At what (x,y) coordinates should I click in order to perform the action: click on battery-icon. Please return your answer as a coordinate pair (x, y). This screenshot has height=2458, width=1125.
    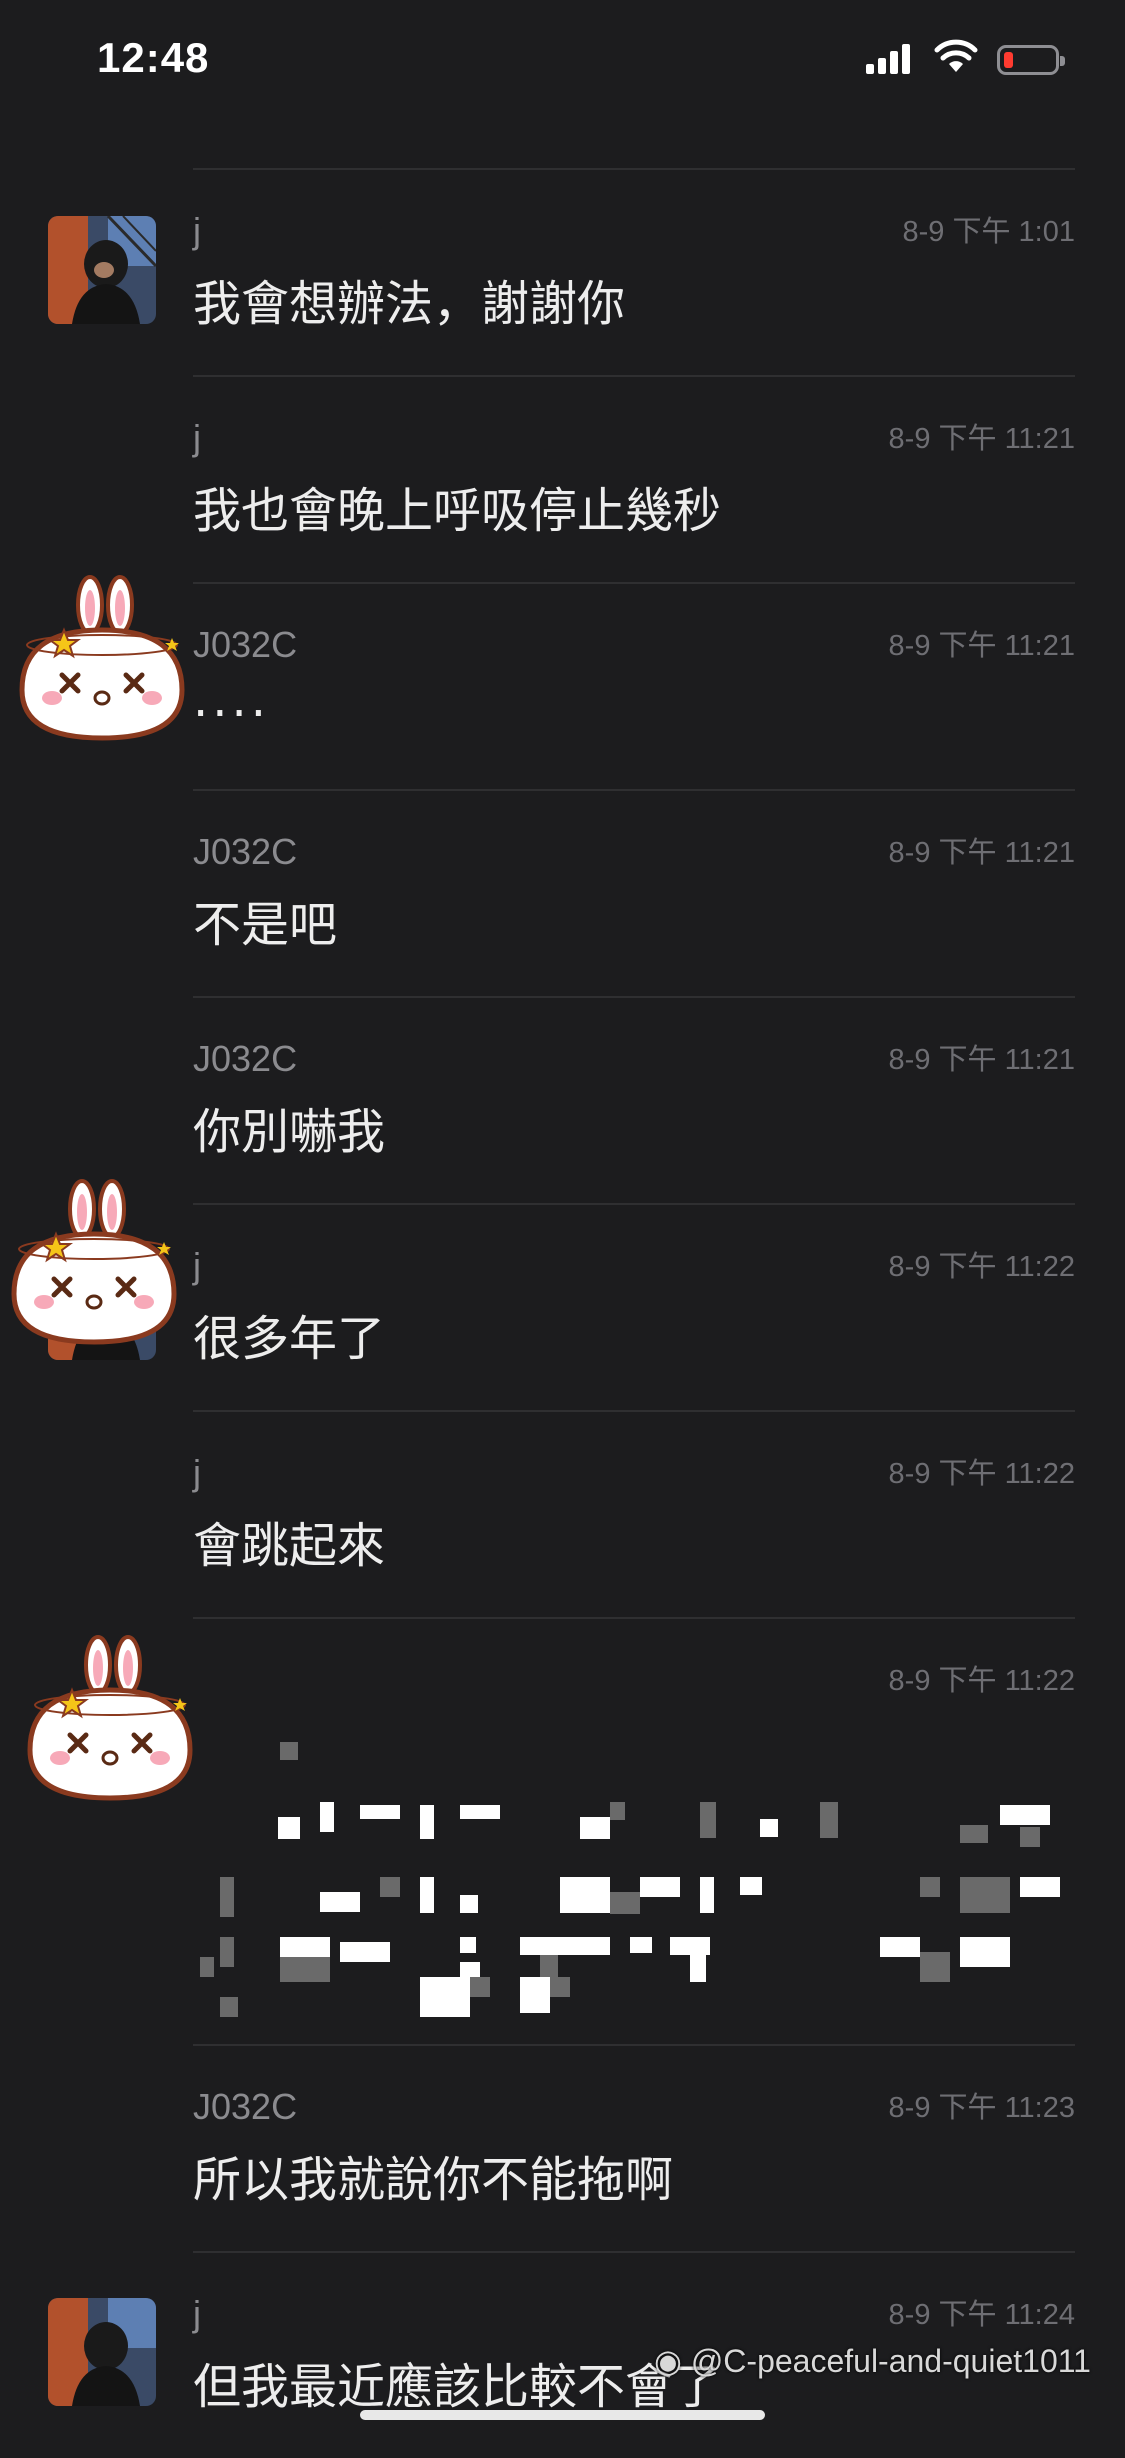
    Looking at the image, I should click on (1031, 60).